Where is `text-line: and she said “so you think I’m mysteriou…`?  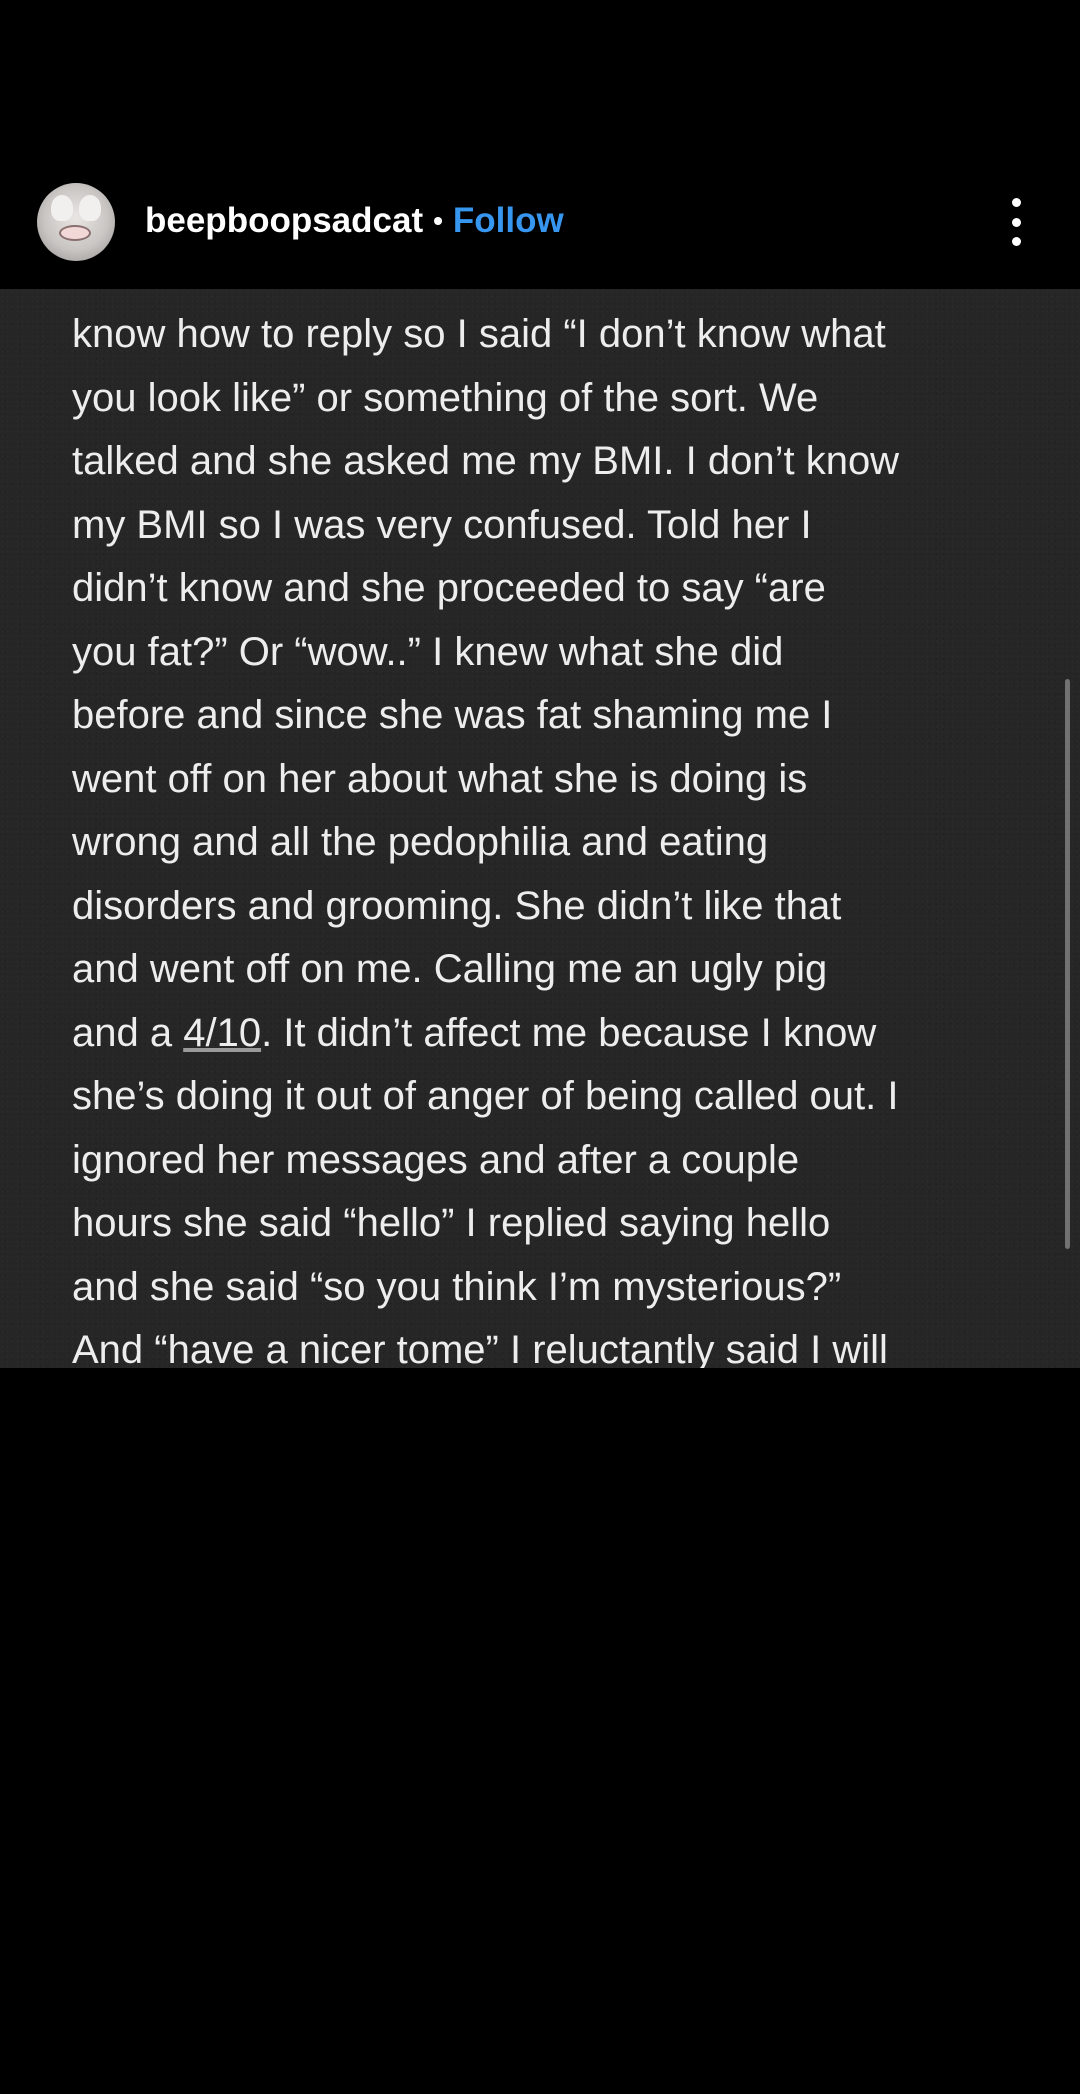 text-line: and she said “so you think I’m mysteriou… is located at coordinates (457, 1286).